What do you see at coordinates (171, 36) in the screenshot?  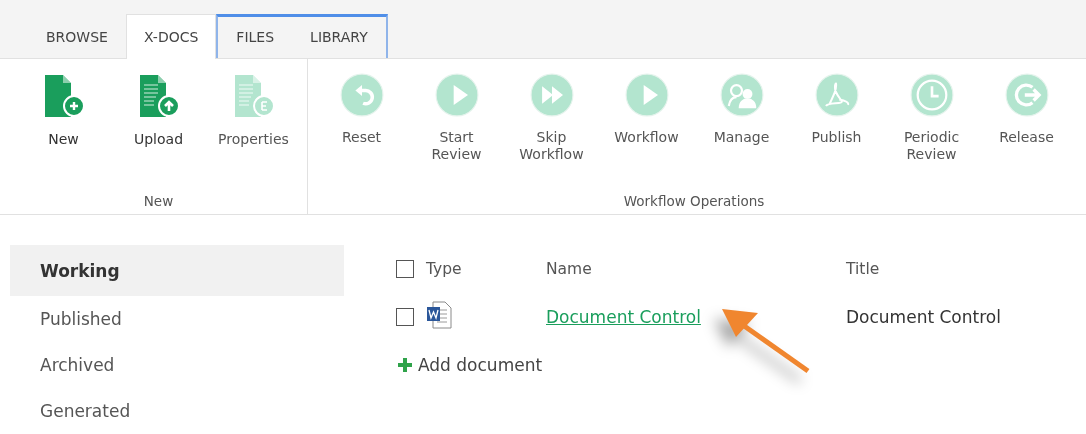 I see `ribbon-tab: X-DOCS` at bounding box center [171, 36].